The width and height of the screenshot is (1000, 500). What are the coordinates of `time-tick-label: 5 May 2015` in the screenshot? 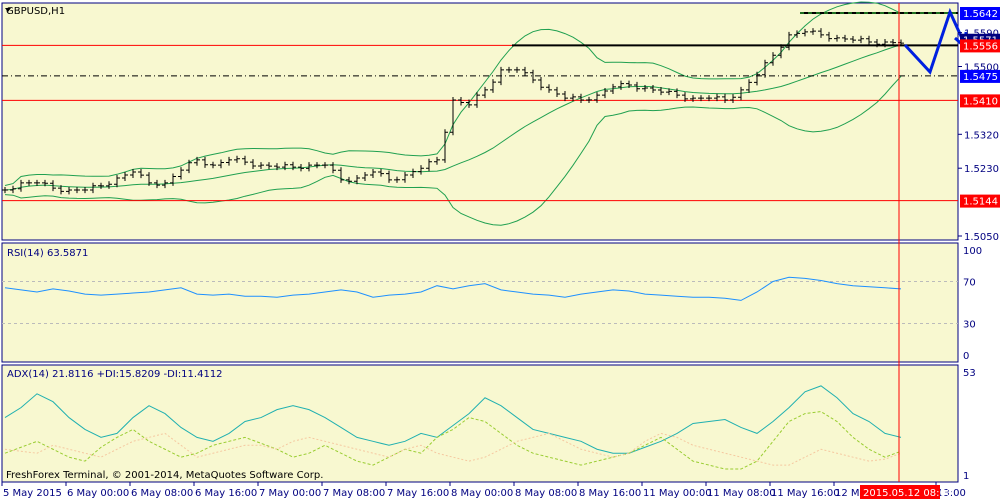 It's located at (32, 493).